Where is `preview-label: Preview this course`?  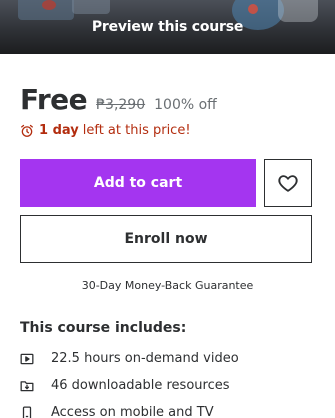 preview-label: Preview this course is located at coordinates (167, 27).